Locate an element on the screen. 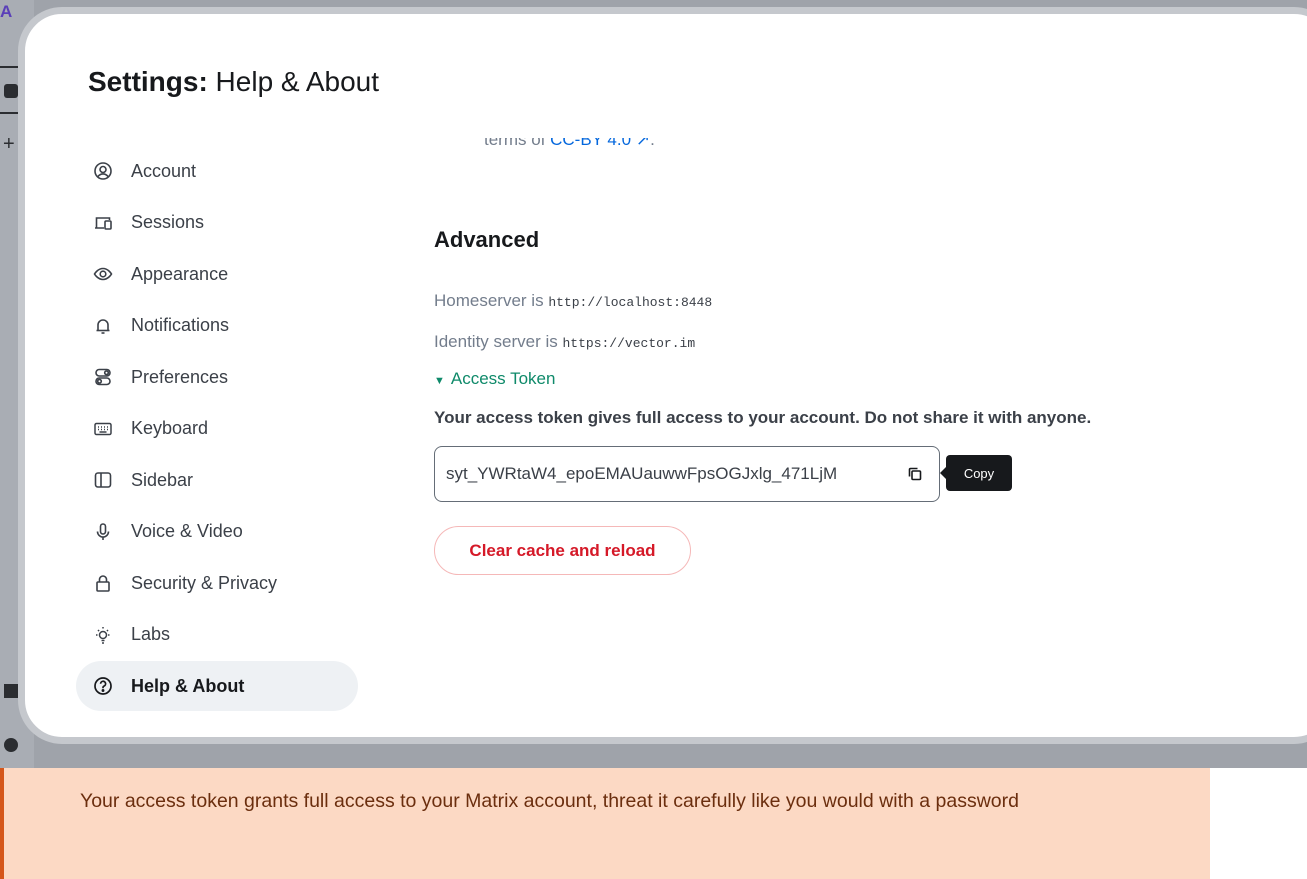  nav-item-help-about: Help & About is located at coordinates (217, 686).